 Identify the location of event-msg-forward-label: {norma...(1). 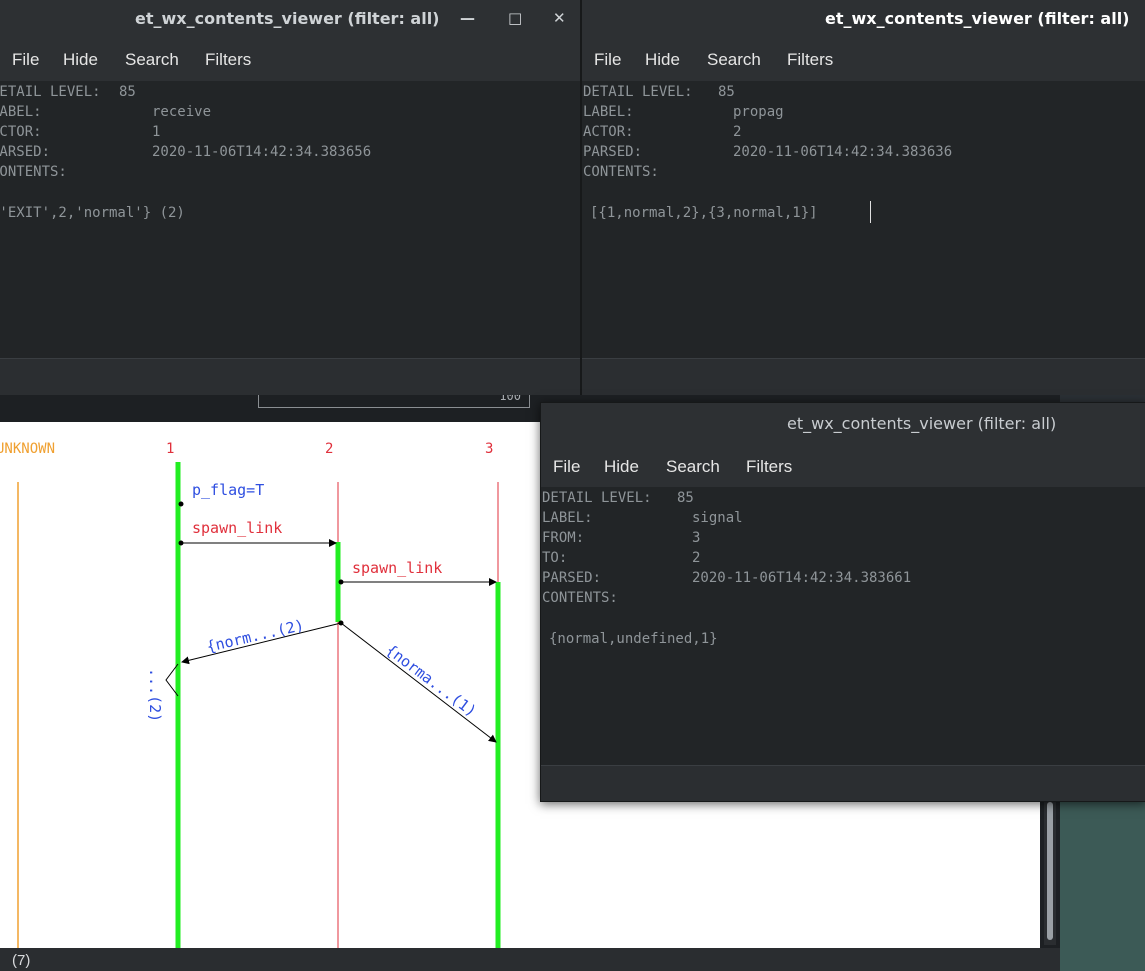
(431, 681).